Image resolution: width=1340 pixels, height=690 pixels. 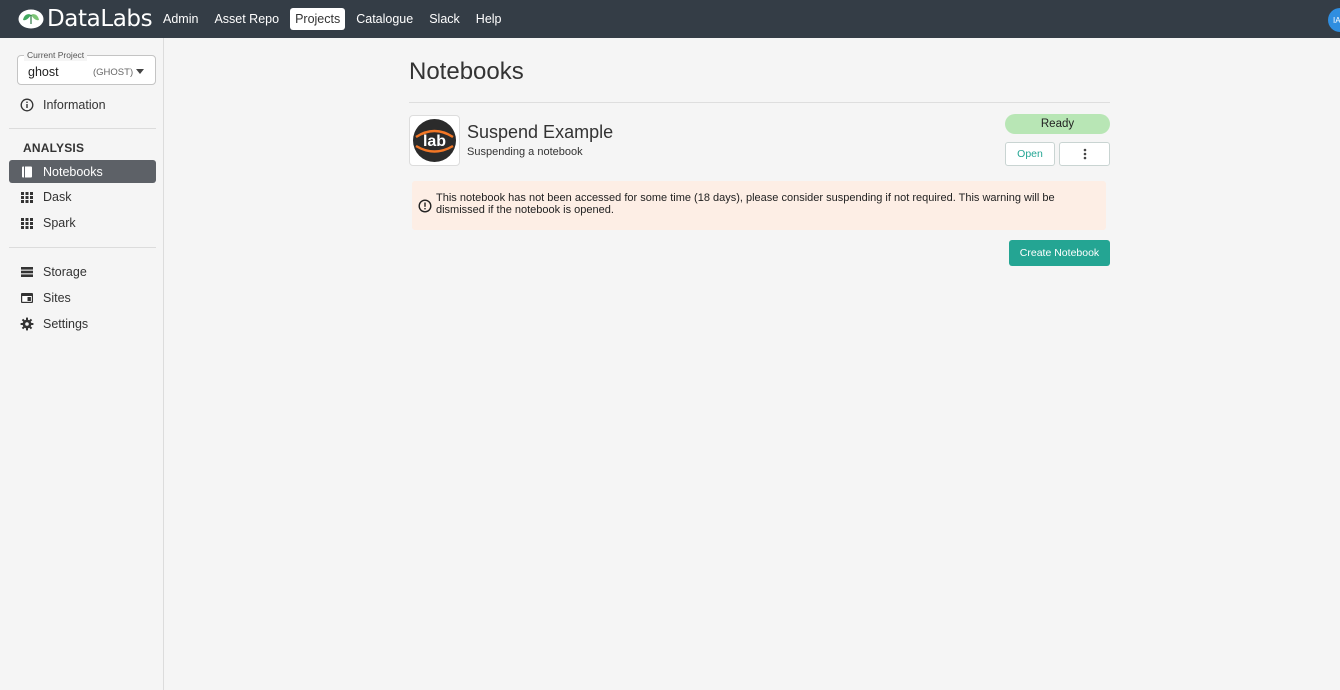 What do you see at coordinates (27, 171) in the screenshot?
I see `notebook-icon` at bounding box center [27, 171].